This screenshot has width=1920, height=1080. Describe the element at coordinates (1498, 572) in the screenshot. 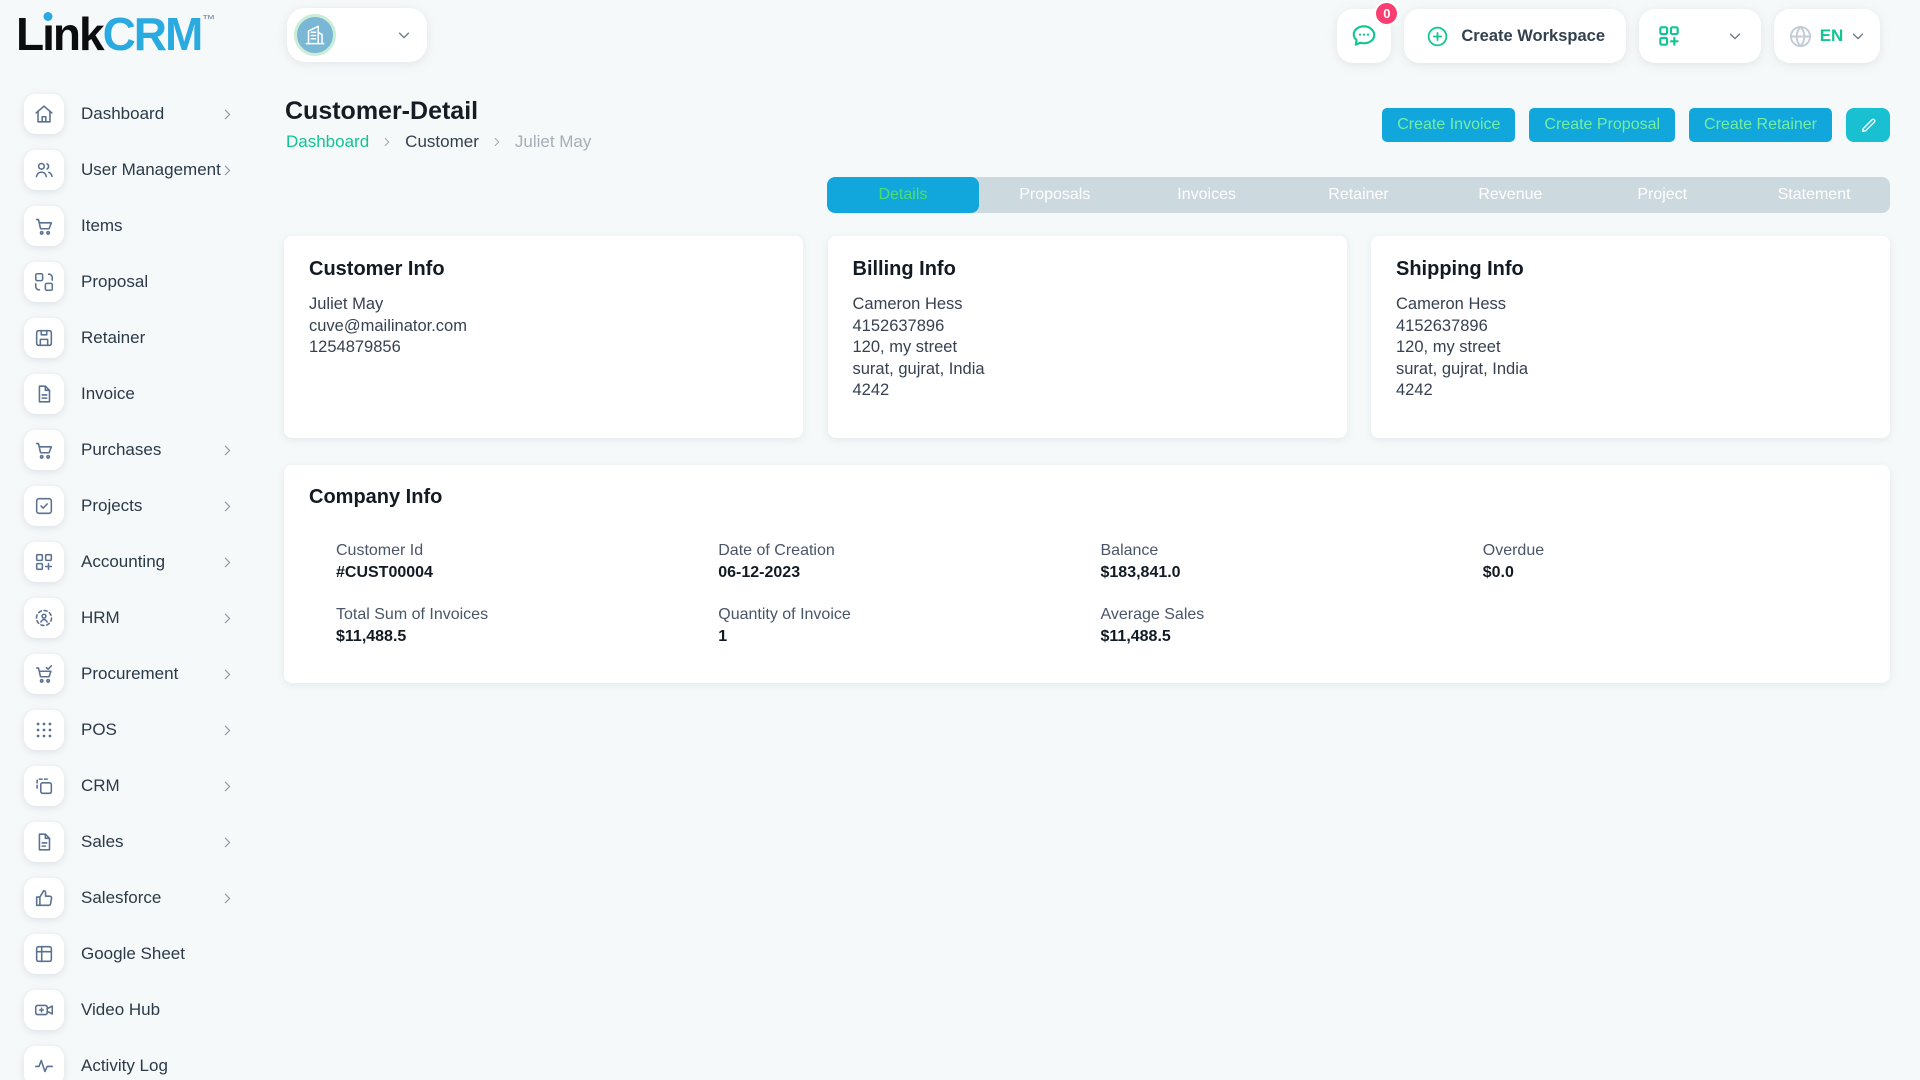

I see `field-value: $0.0` at that location.